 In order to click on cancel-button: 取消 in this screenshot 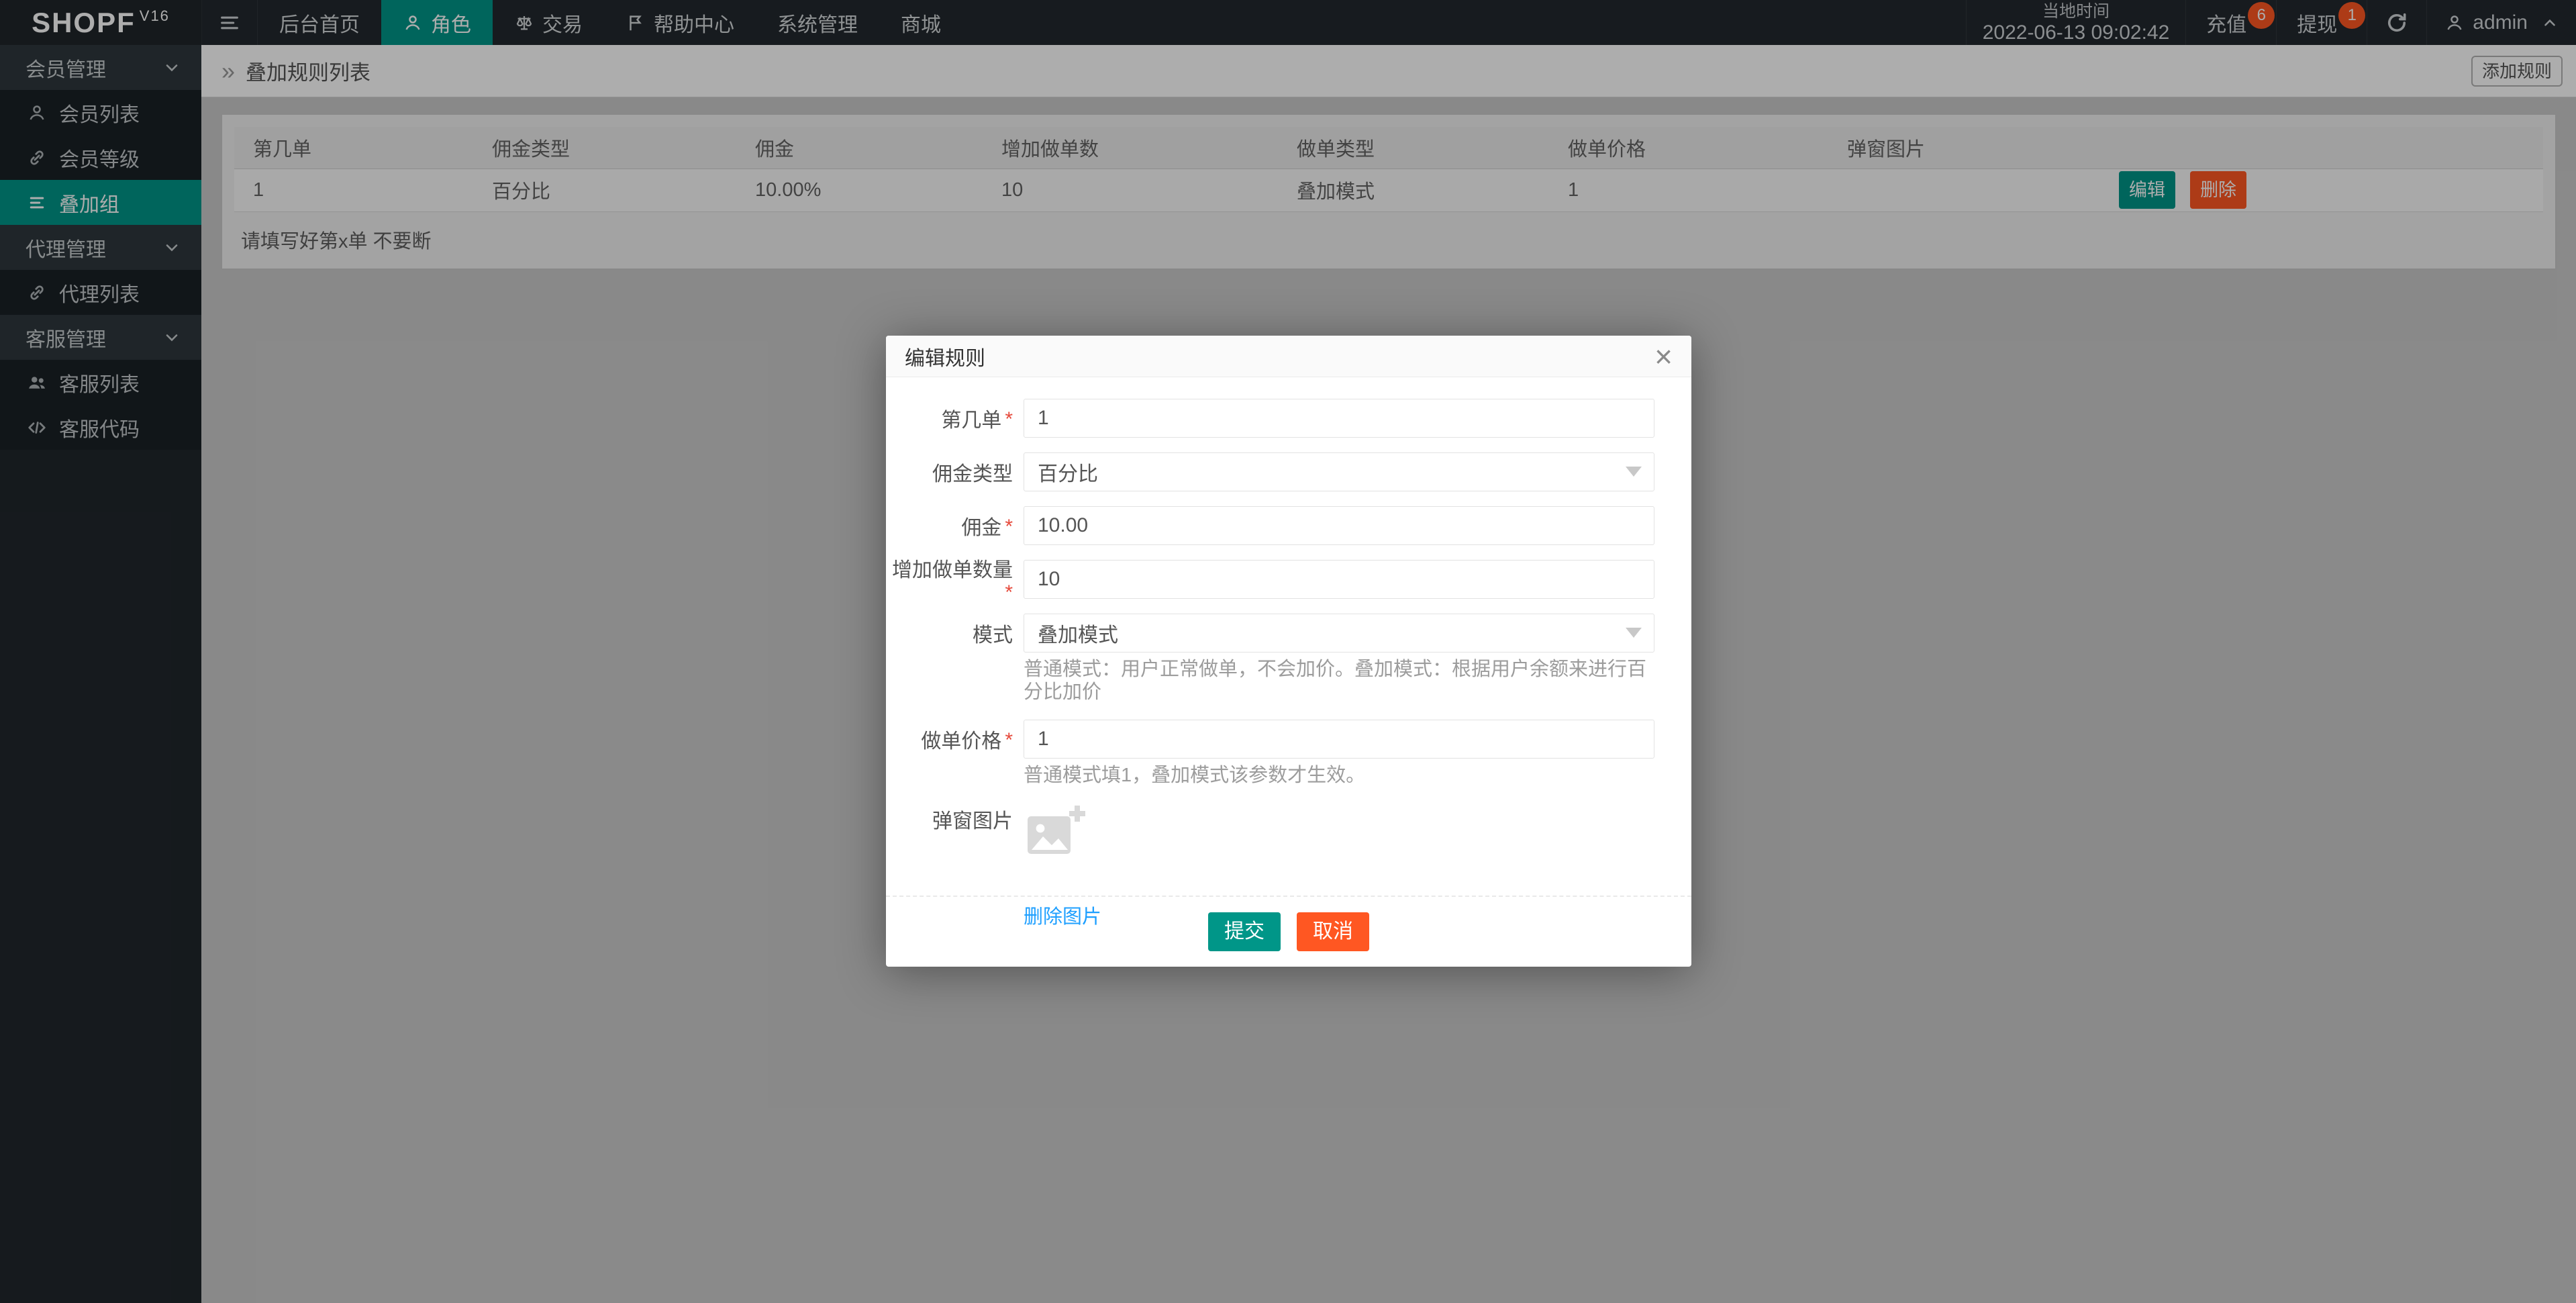, I will do `click(1333, 931)`.